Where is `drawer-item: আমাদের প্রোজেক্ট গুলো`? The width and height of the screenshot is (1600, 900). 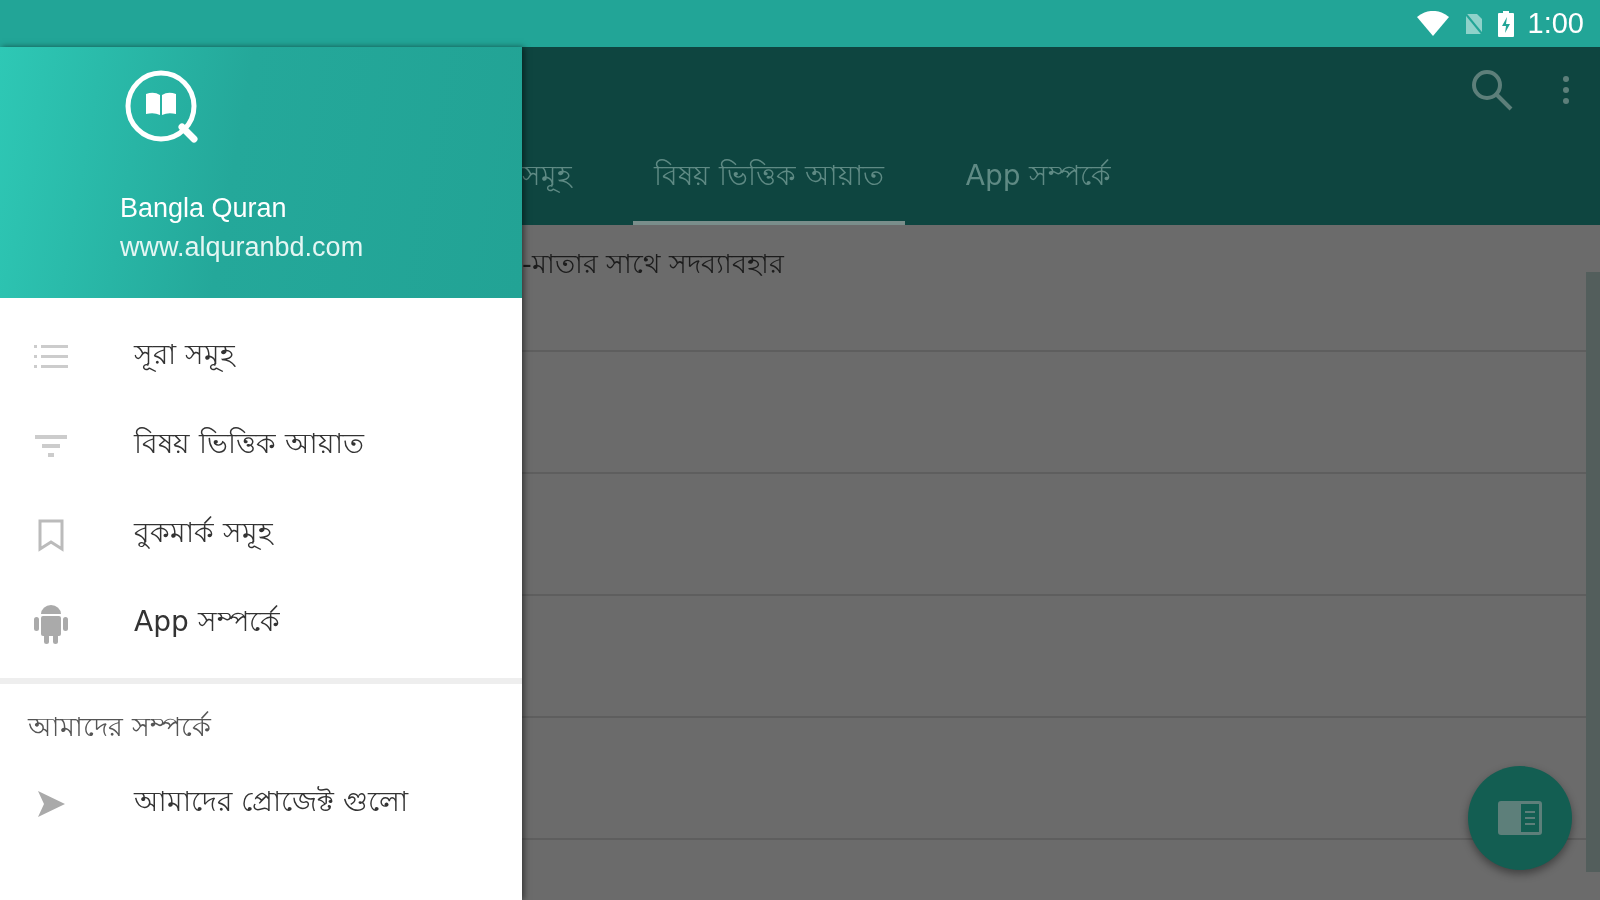 drawer-item: আমাদের প্রোজেক্ট গুলো is located at coordinates (271, 803).